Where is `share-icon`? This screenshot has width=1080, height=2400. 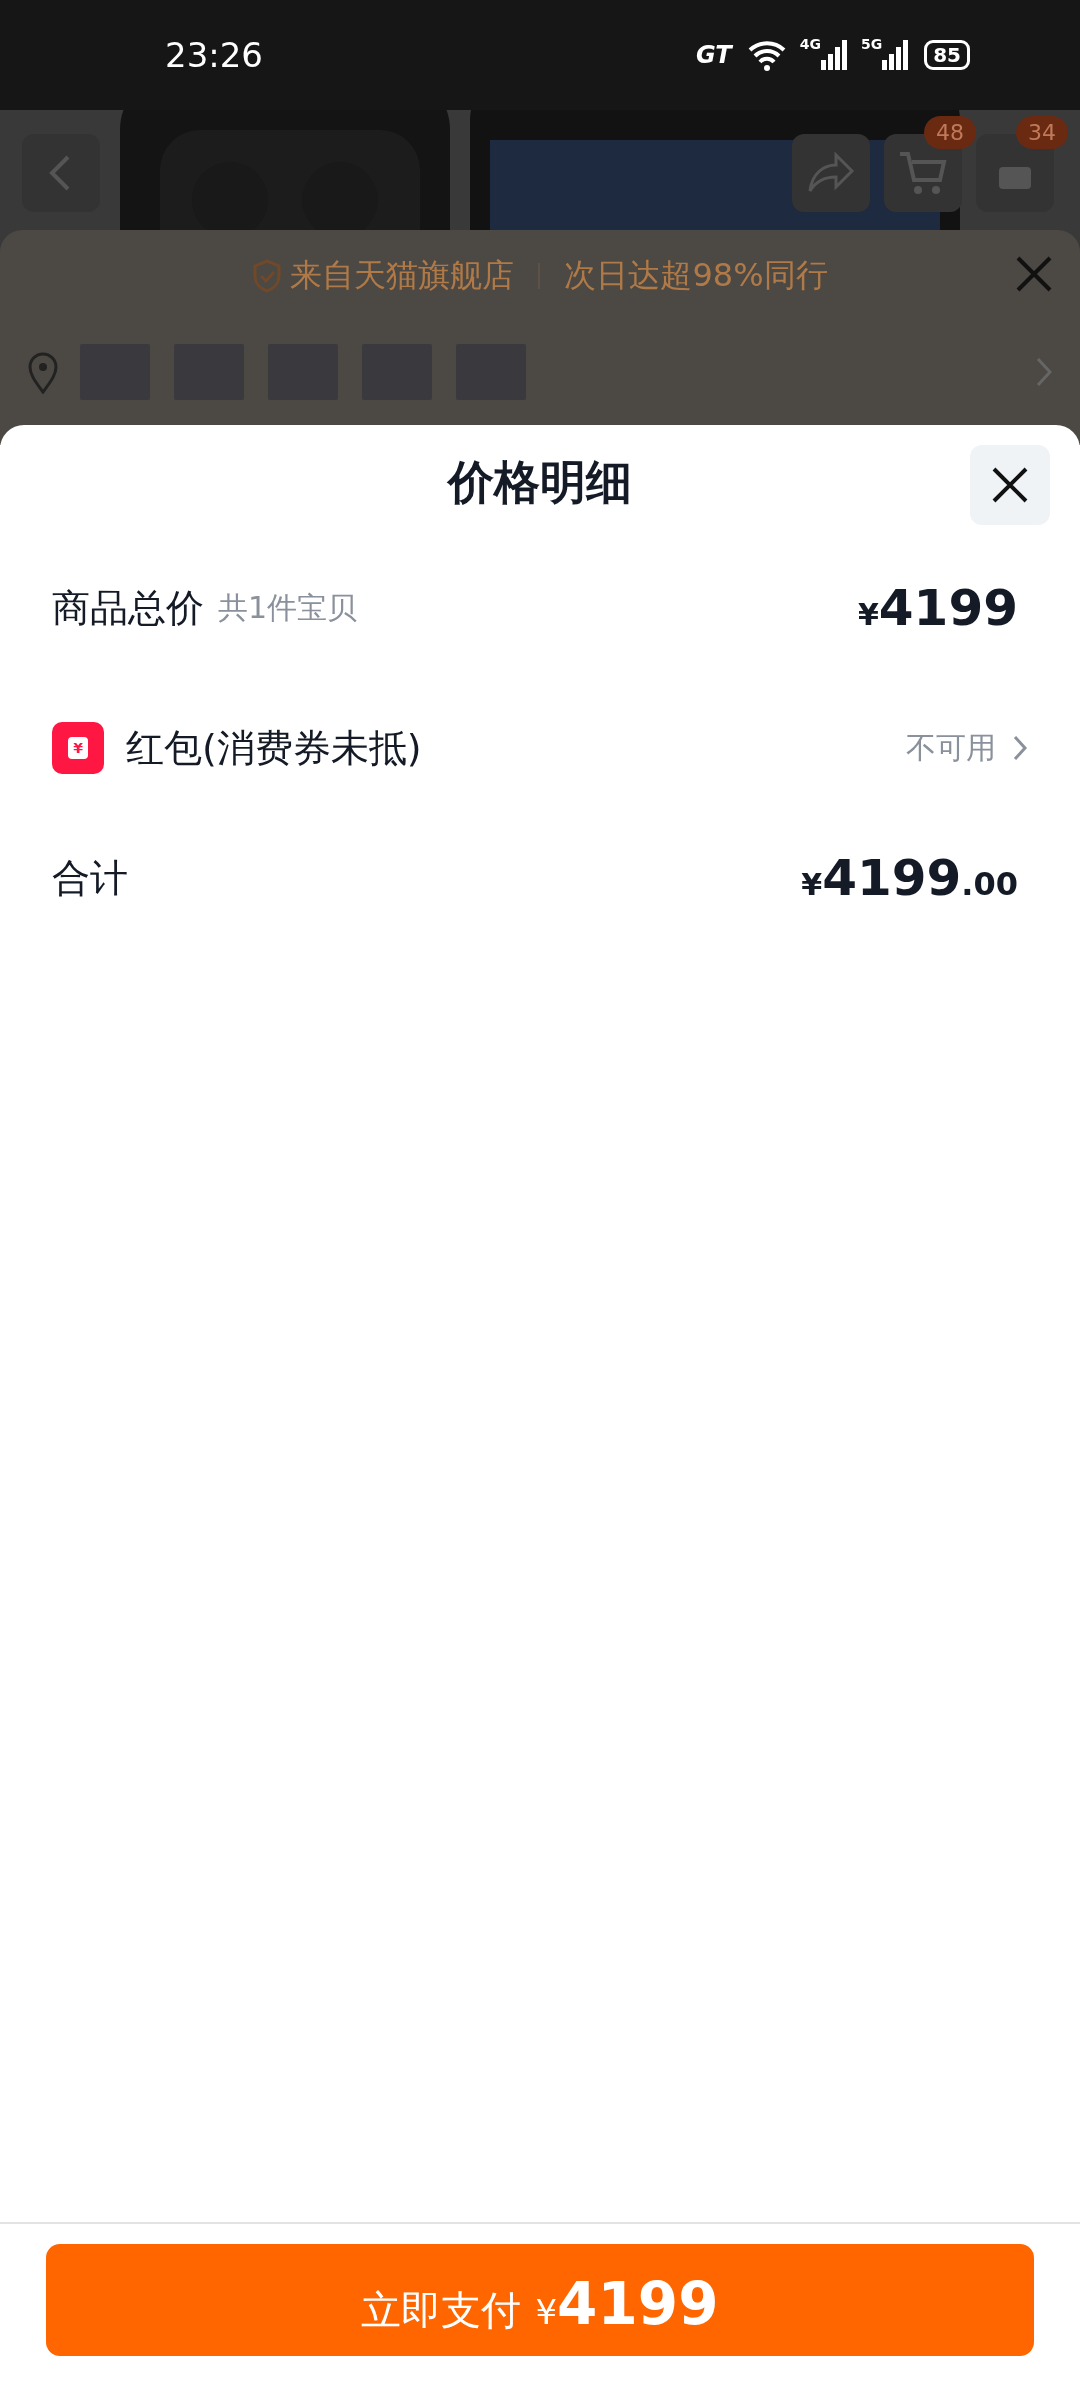 share-icon is located at coordinates (831, 173).